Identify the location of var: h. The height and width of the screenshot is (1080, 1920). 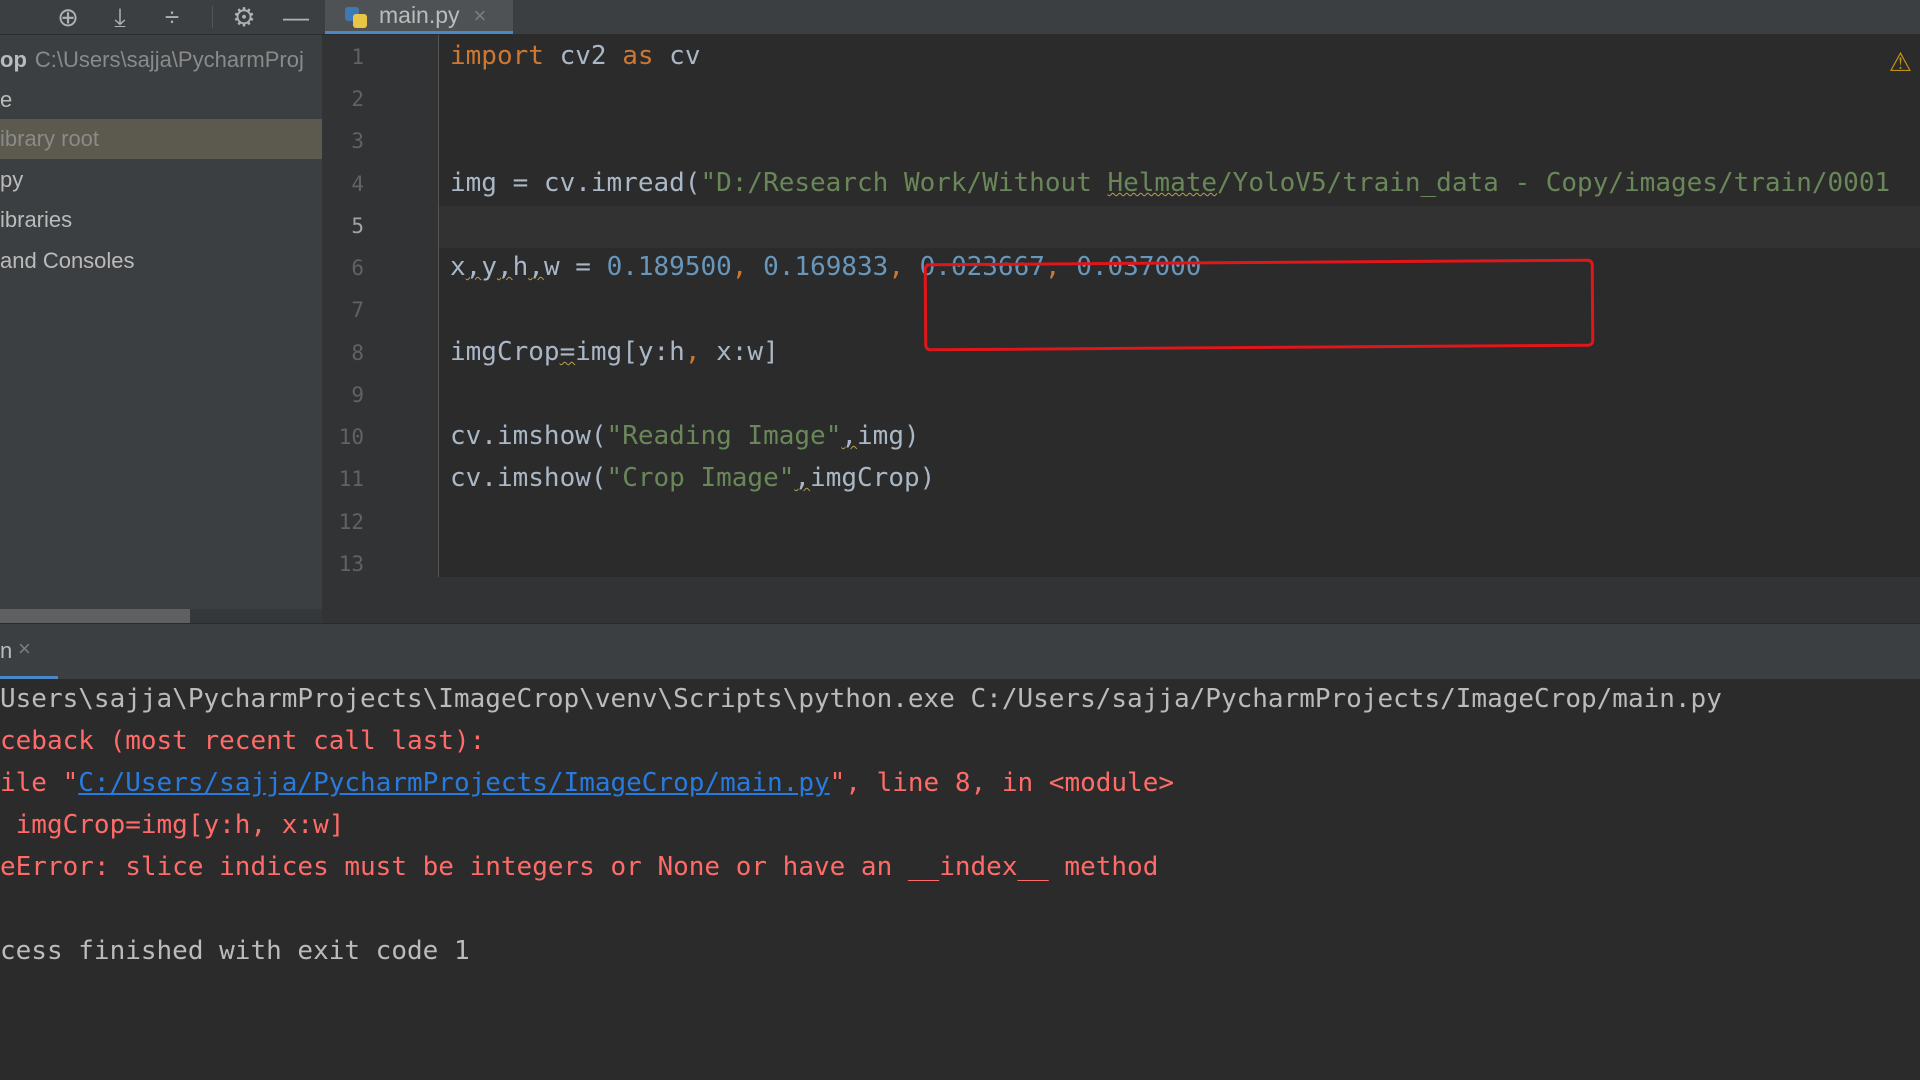
(520, 267).